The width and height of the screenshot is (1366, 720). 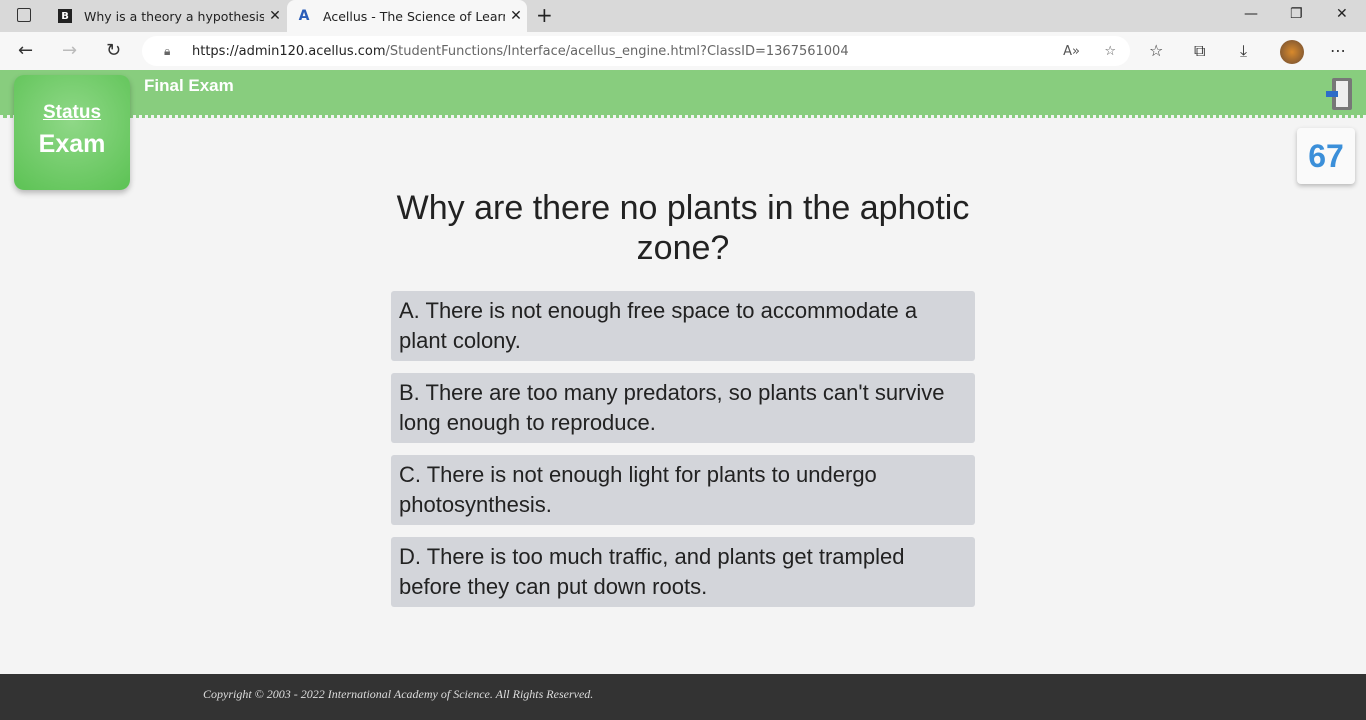 What do you see at coordinates (72, 144) in the screenshot?
I see `status-value: Exam` at bounding box center [72, 144].